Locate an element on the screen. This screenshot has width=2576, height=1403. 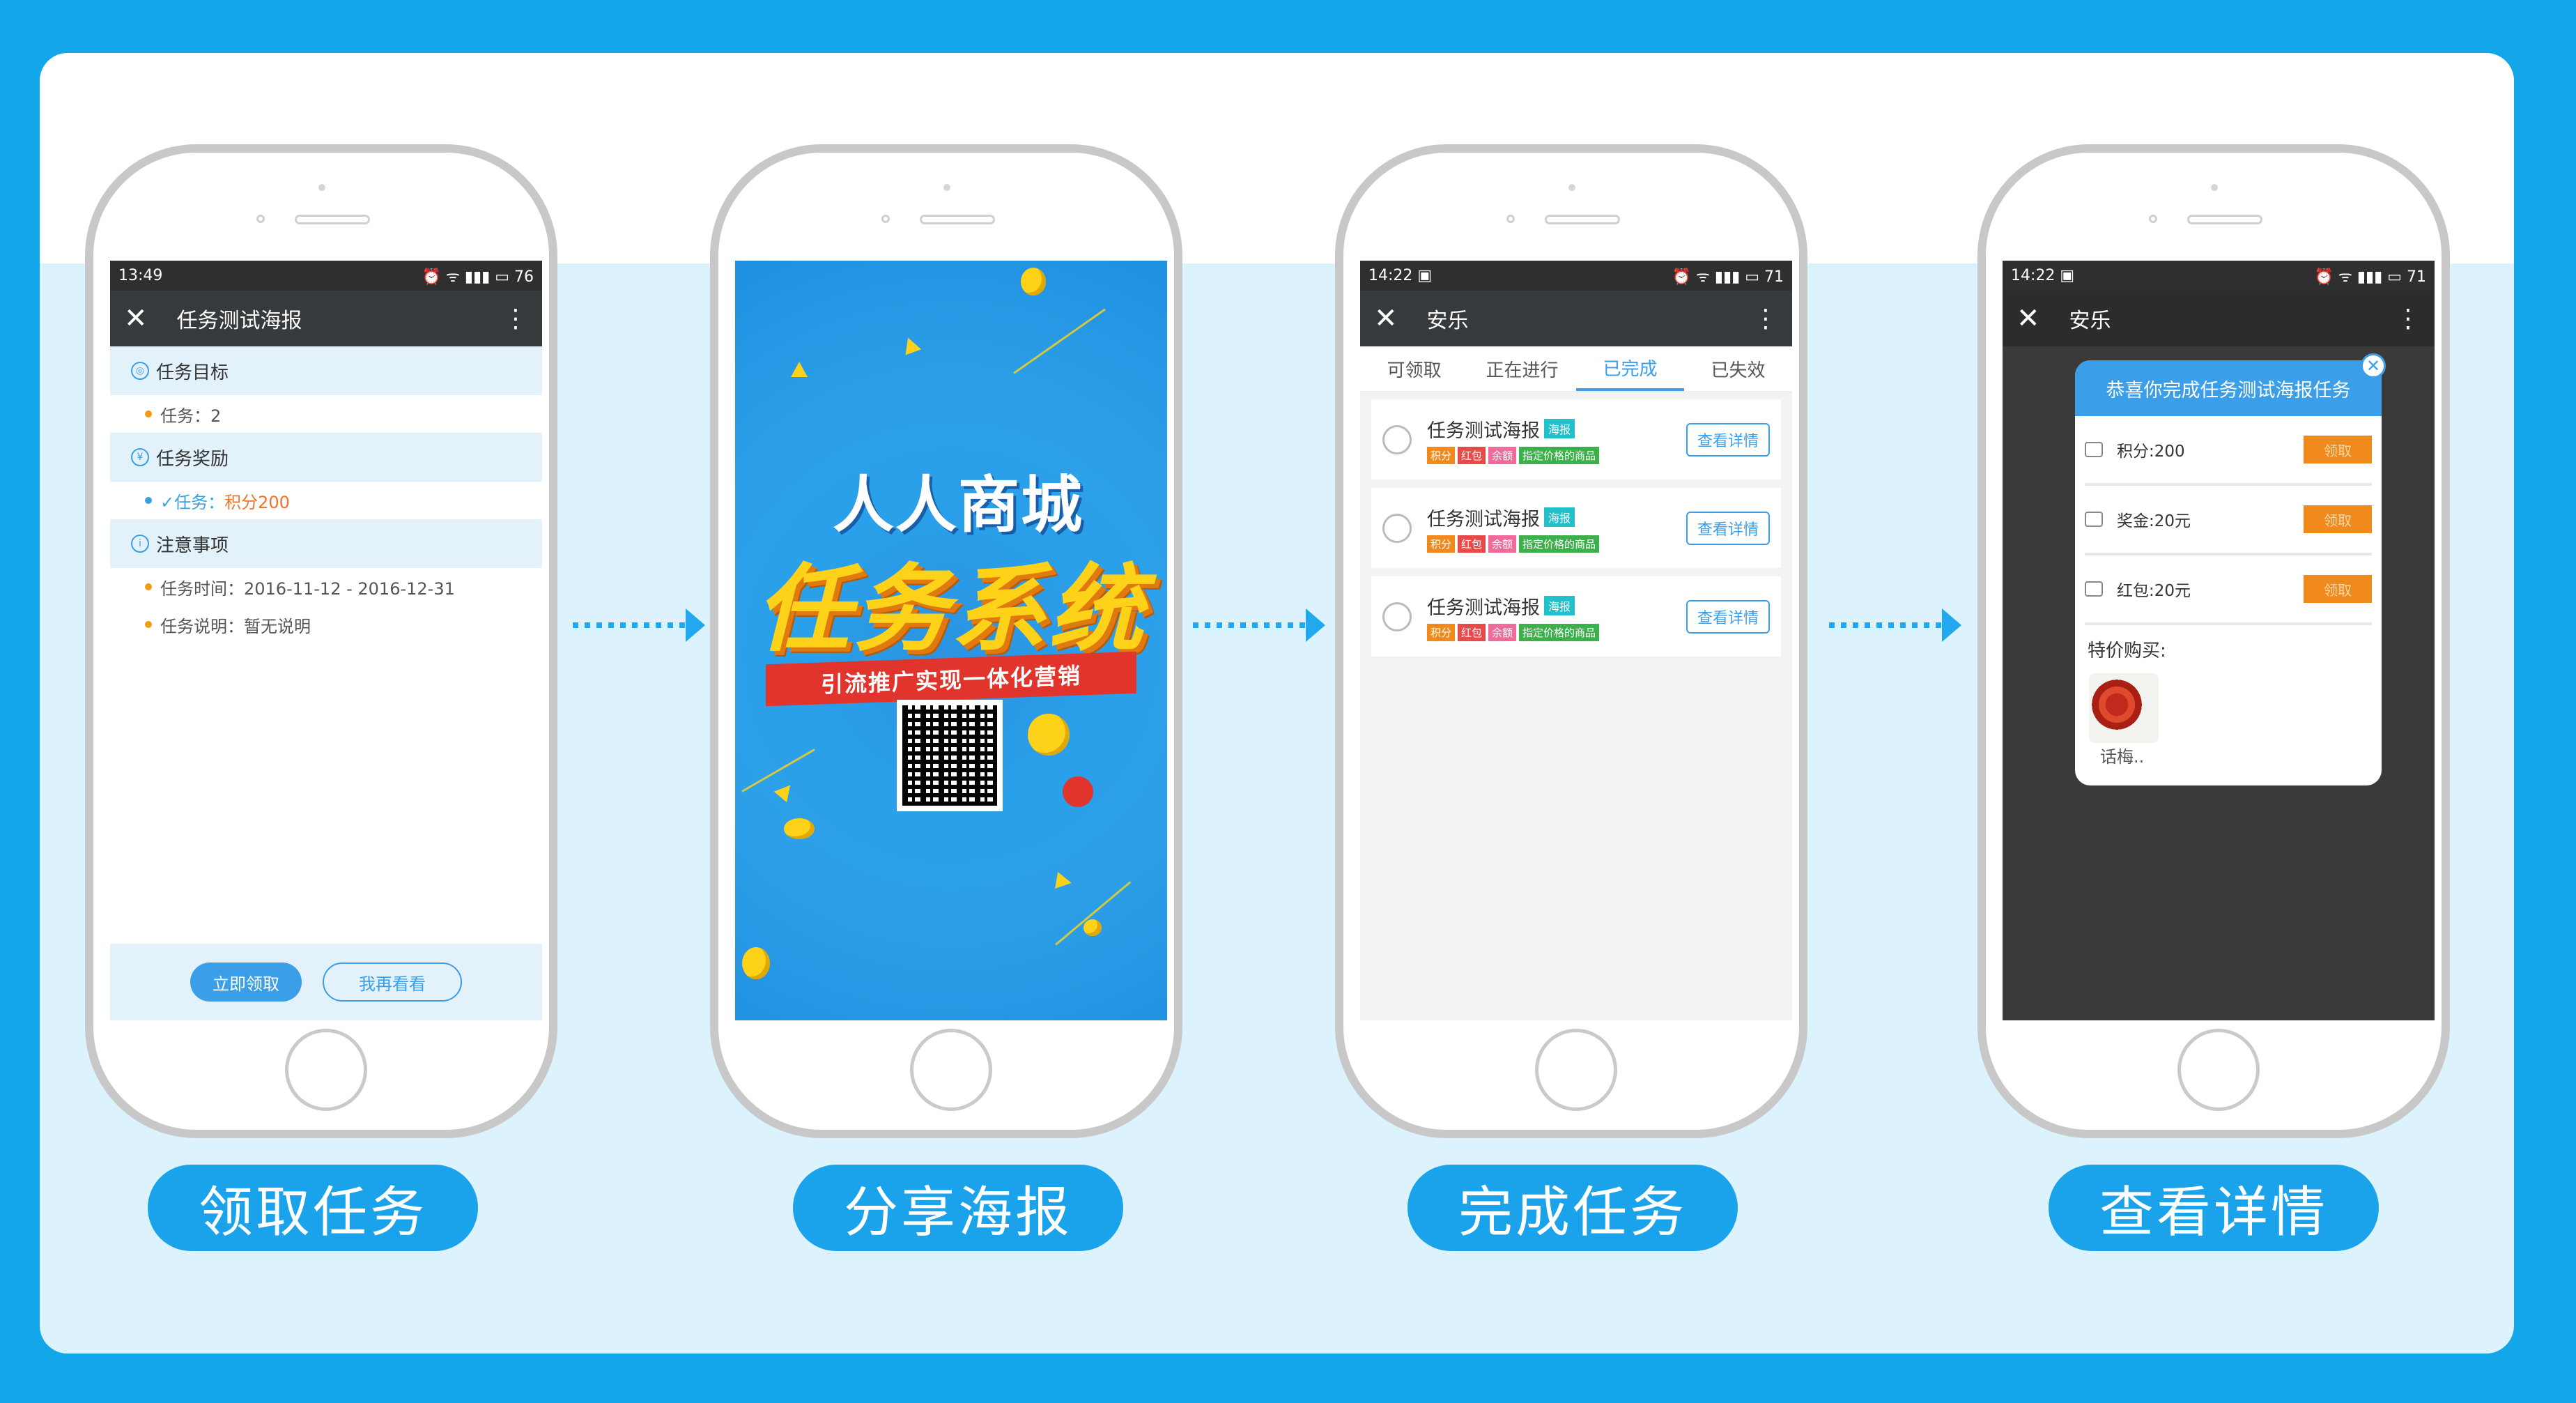
status-bar: 13:49 ⏰ ᯤ ▮▮▮ ▭ 76 is located at coordinates (326, 276).